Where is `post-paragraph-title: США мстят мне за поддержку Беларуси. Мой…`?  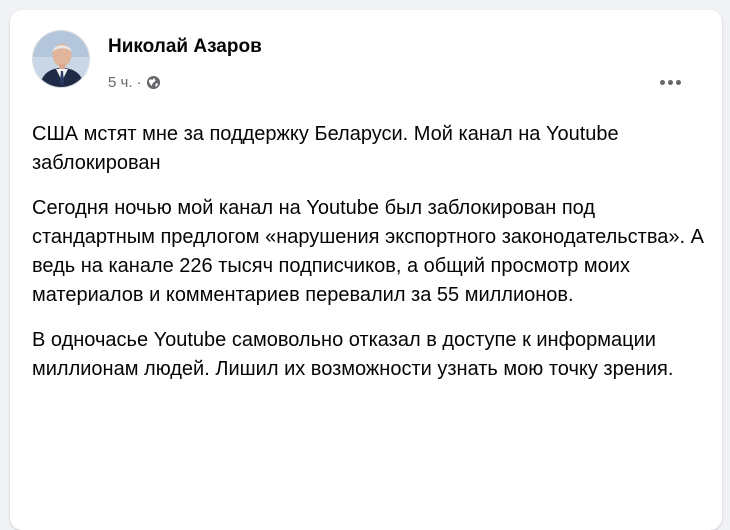
post-paragraph-title: США мстят мне за поддержку Беларуси. Мой… is located at coordinates (325, 148).